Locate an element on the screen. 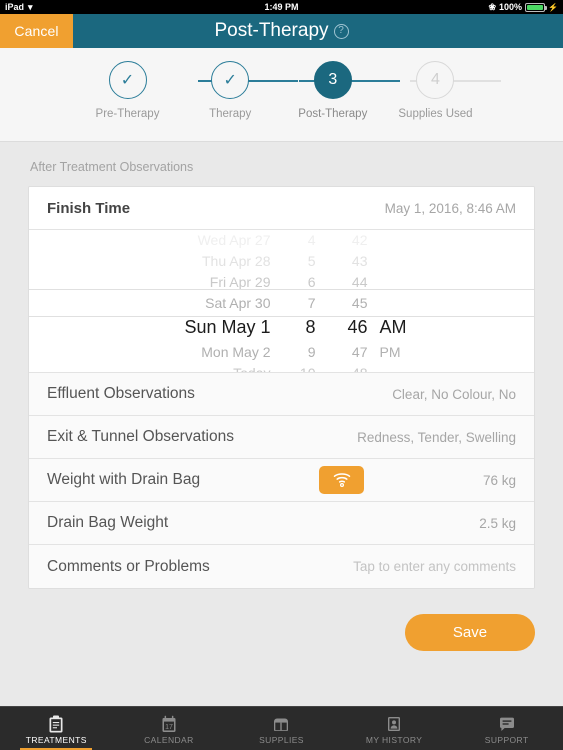 Image resolution: width=563 pixels, height=750 pixels. effluent-observations-value: Clear, No Colour, No is located at coordinates (454, 394).